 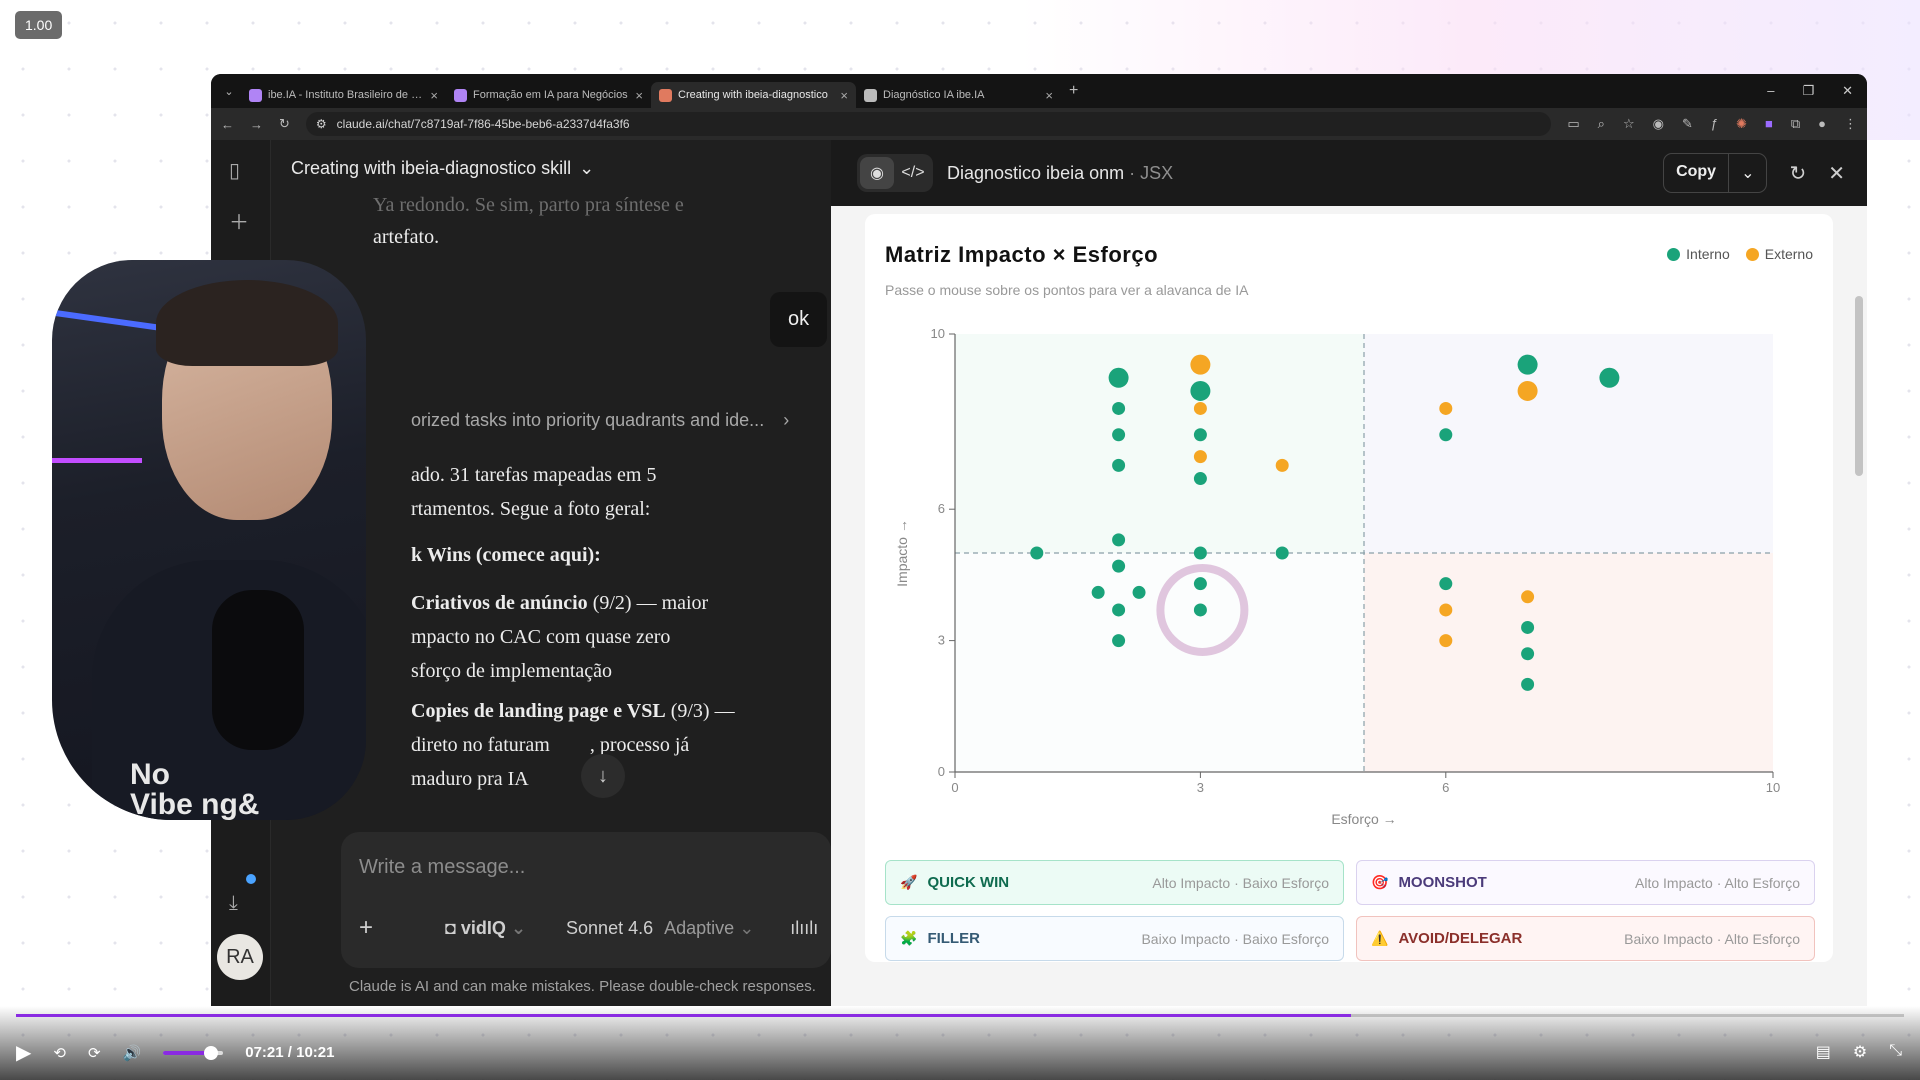 I want to click on volume-icon: 🔊, so click(x=132, y=1053).